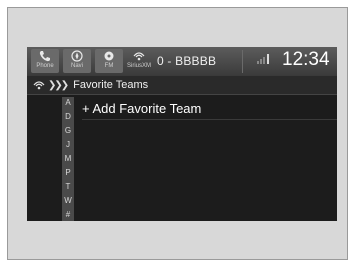  Describe the element at coordinates (68, 131) in the screenshot. I see `alpha-index-item: G` at that location.